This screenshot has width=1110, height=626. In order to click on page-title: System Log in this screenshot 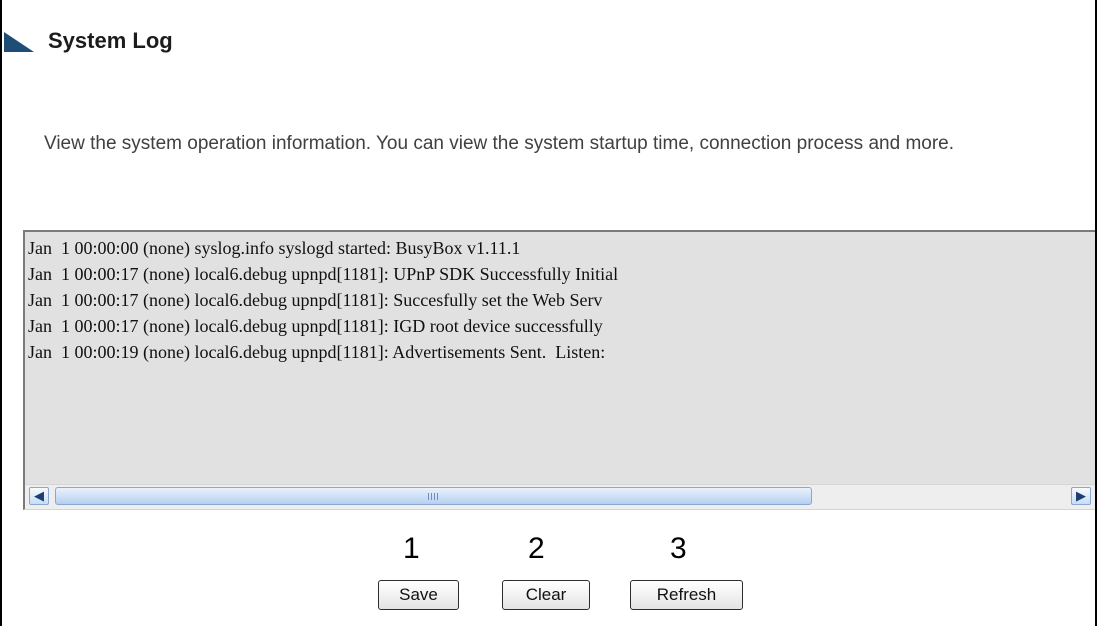, I will do `click(110, 40)`.